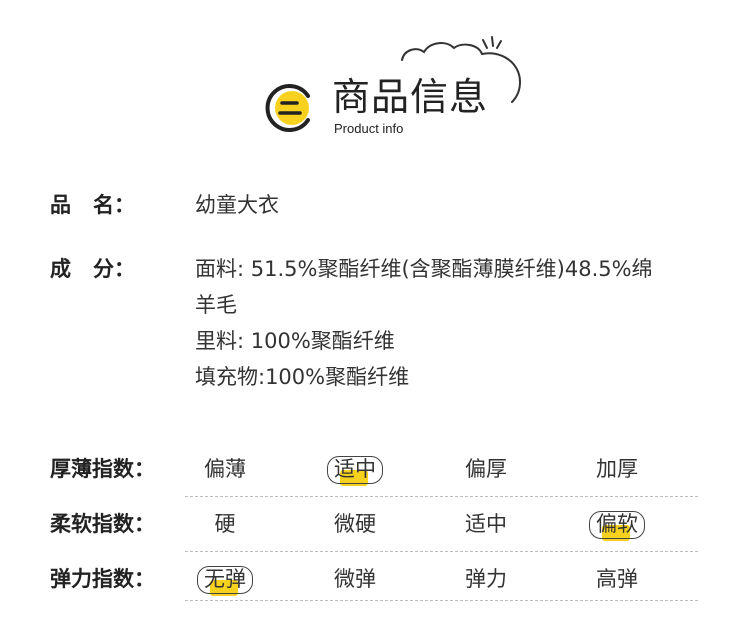  What do you see at coordinates (92, 269) in the screenshot?
I see `info-label: 成分：` at bounding box center [92, 269].